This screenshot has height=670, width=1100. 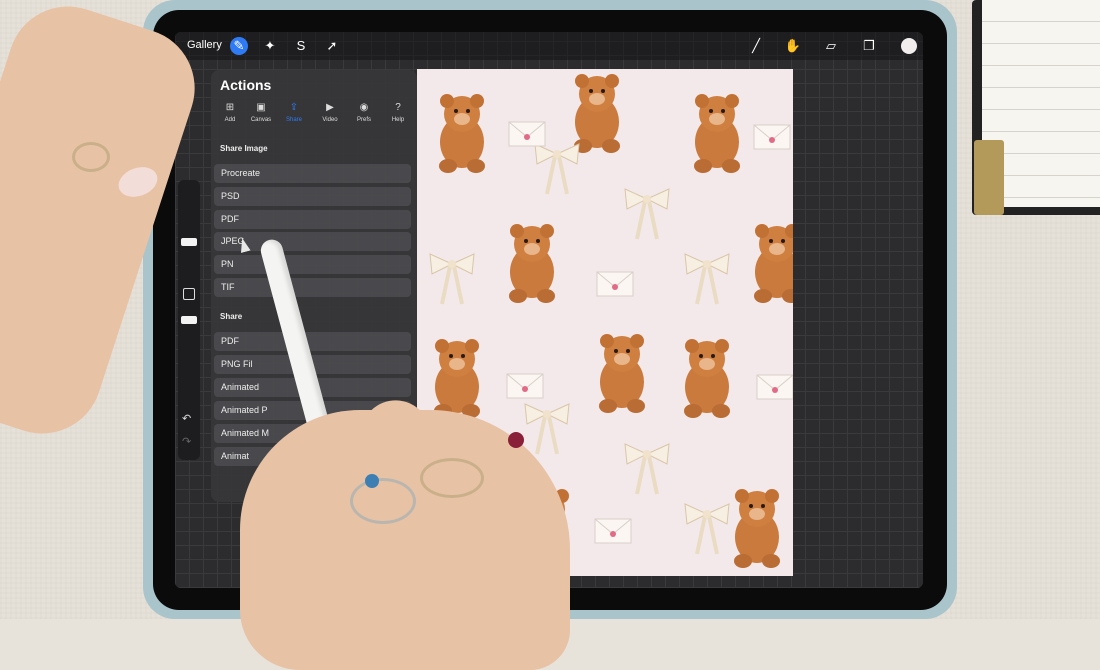 I want to click on notebook-binding, so click(x=989, y=177).